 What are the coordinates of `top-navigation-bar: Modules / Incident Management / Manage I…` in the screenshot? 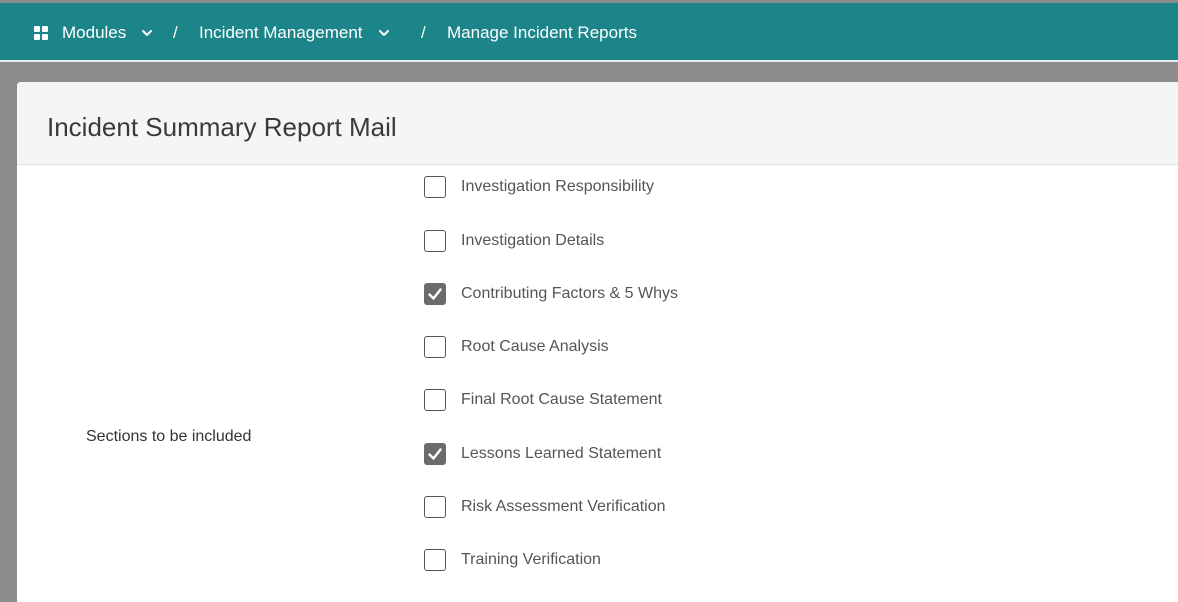 It's located at (589, 32).